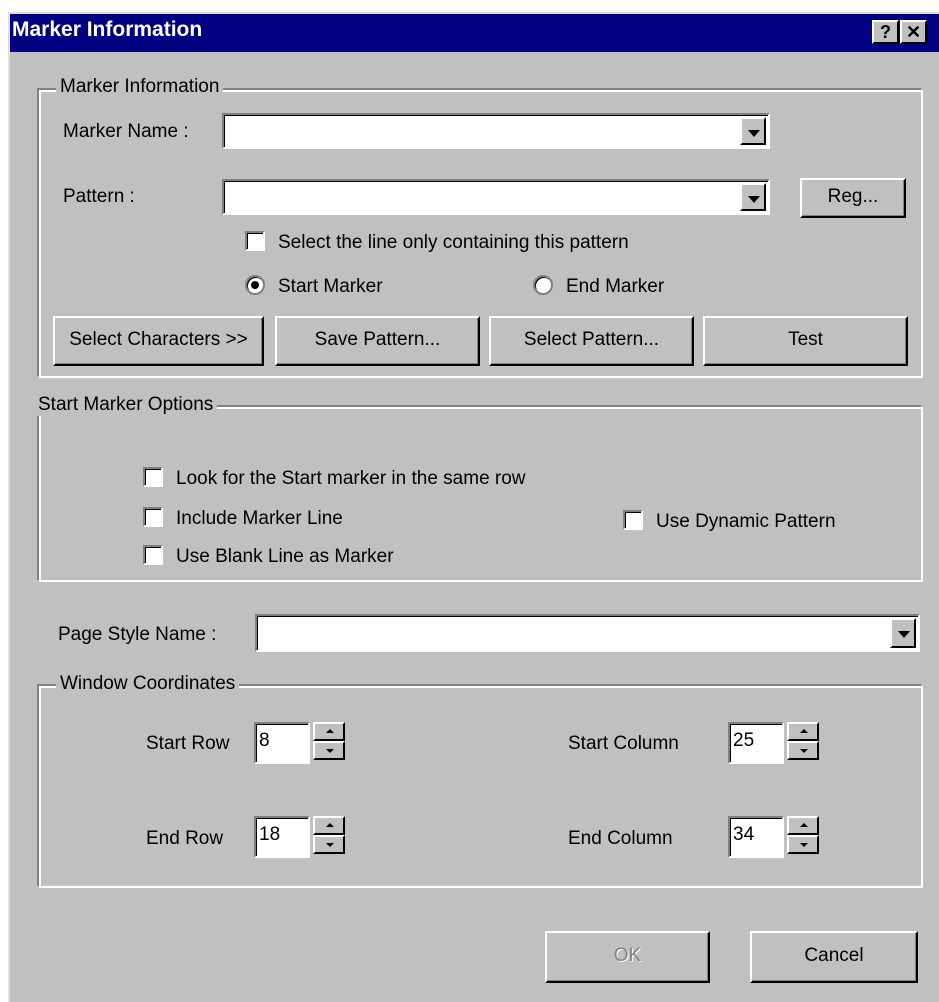 Image resolution: width=939 pixels, height=1002 pixels. What do you see at coordinates (615, 286) in the screenshot?
I see `end-marker-label: End Marker` at bounding box center [615, 286].